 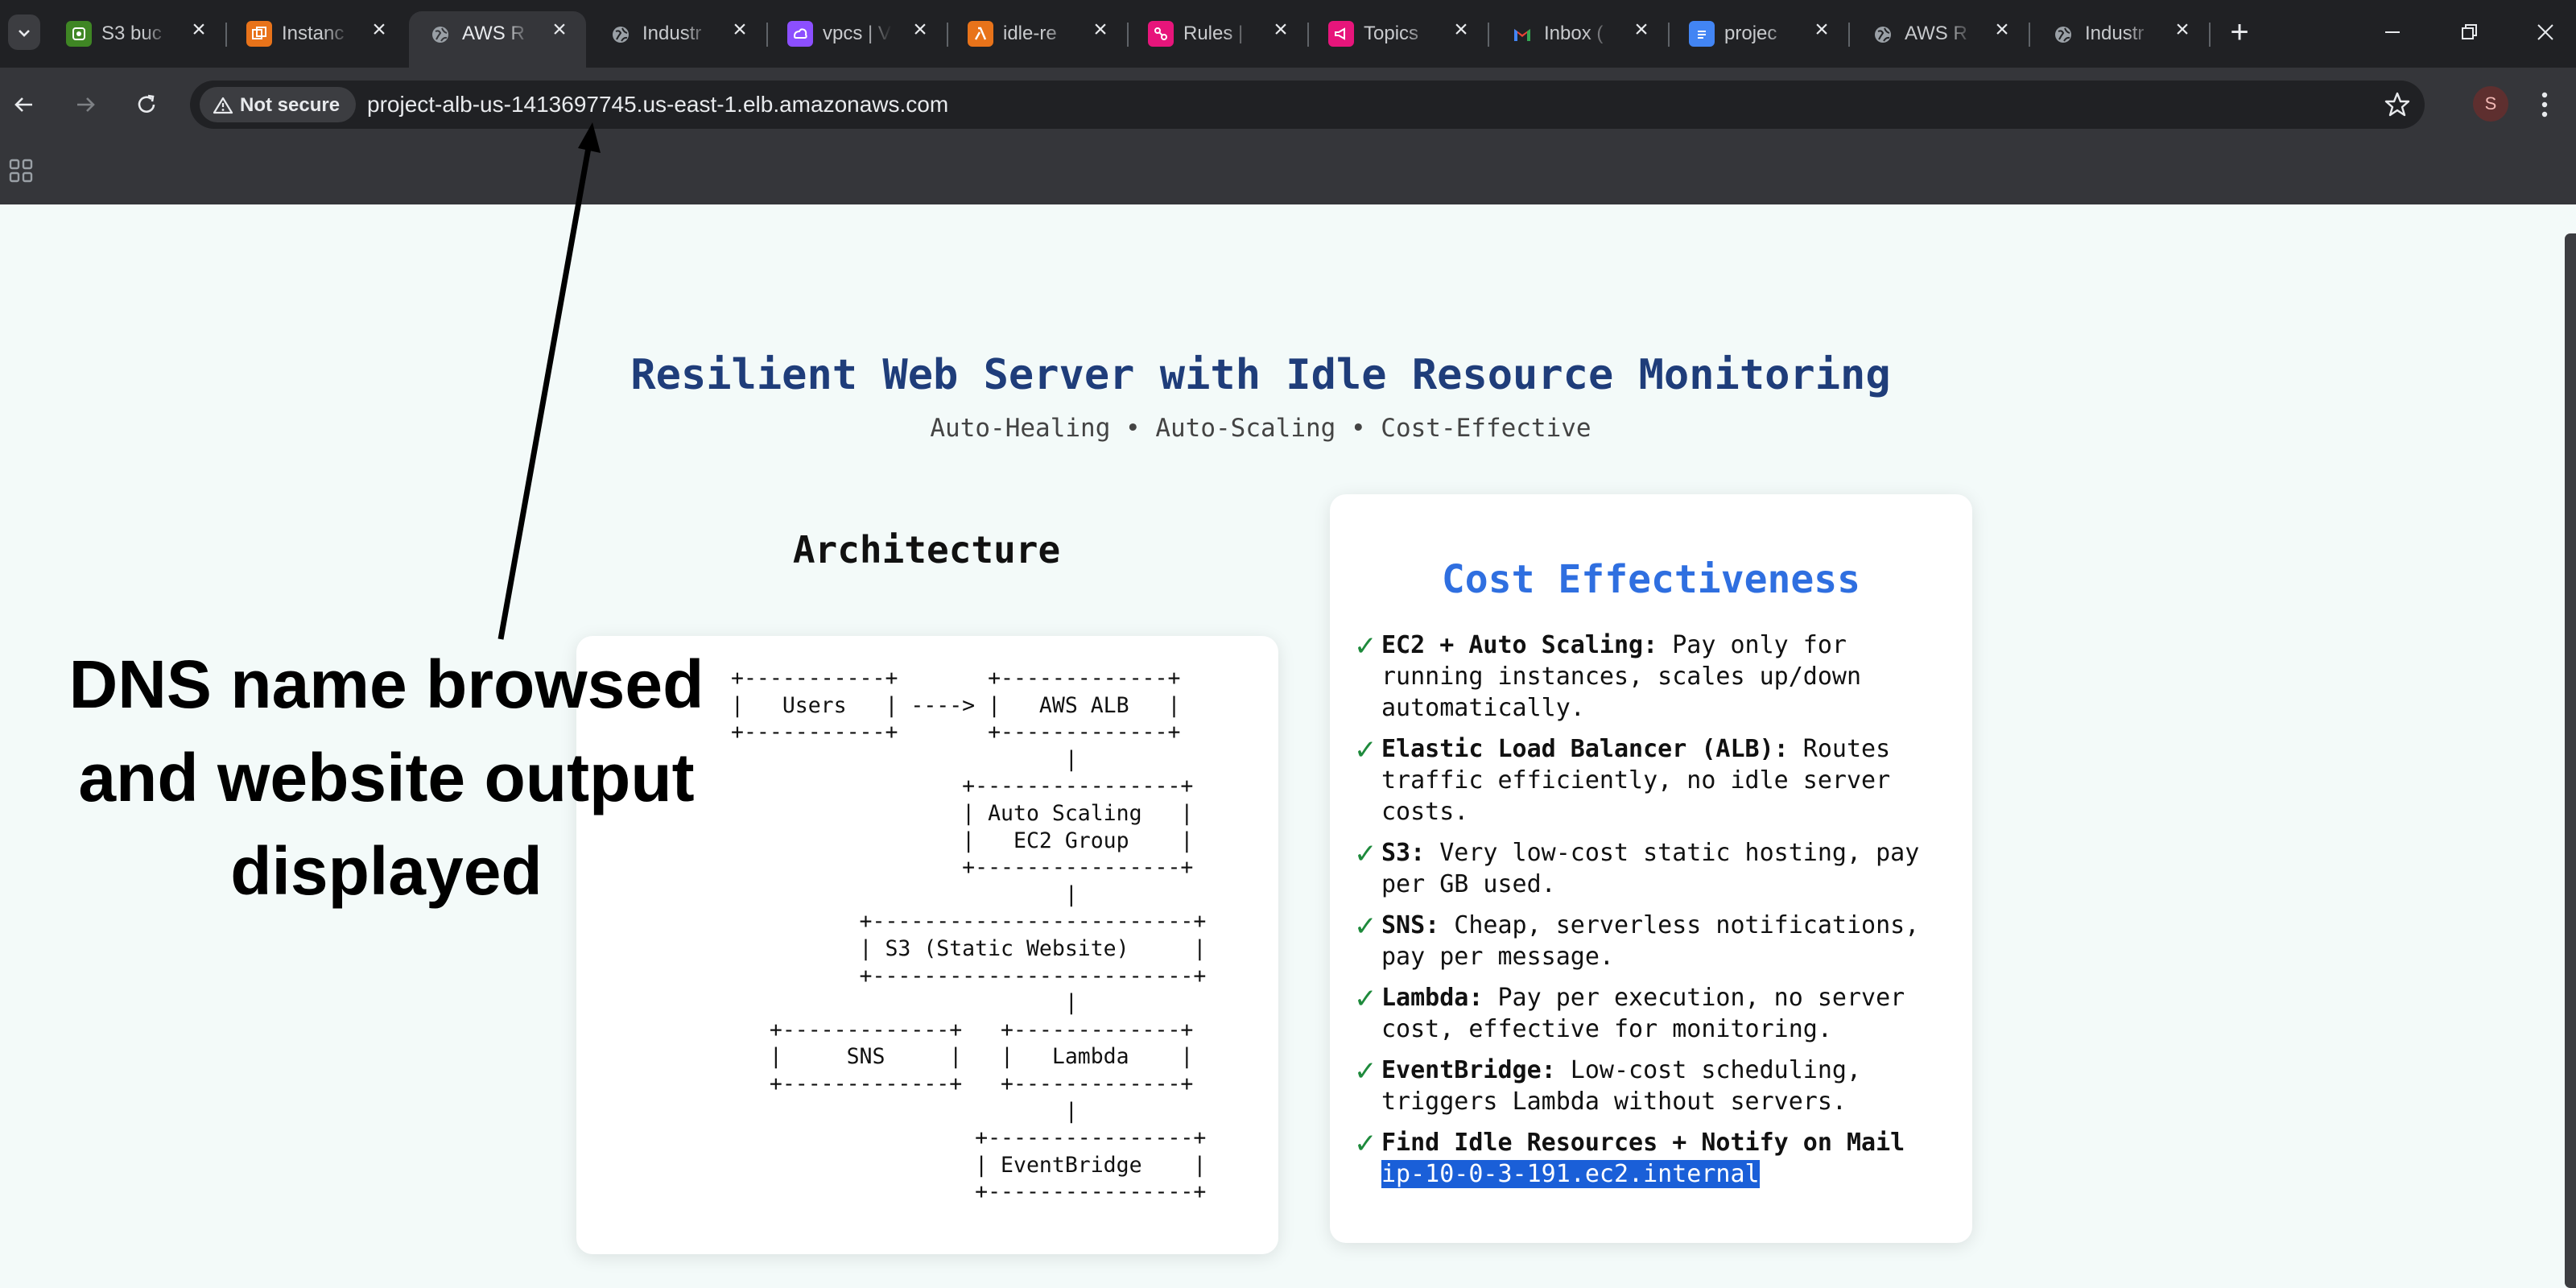 I want to click on annotation-arrow, so click(x=549, y=381).